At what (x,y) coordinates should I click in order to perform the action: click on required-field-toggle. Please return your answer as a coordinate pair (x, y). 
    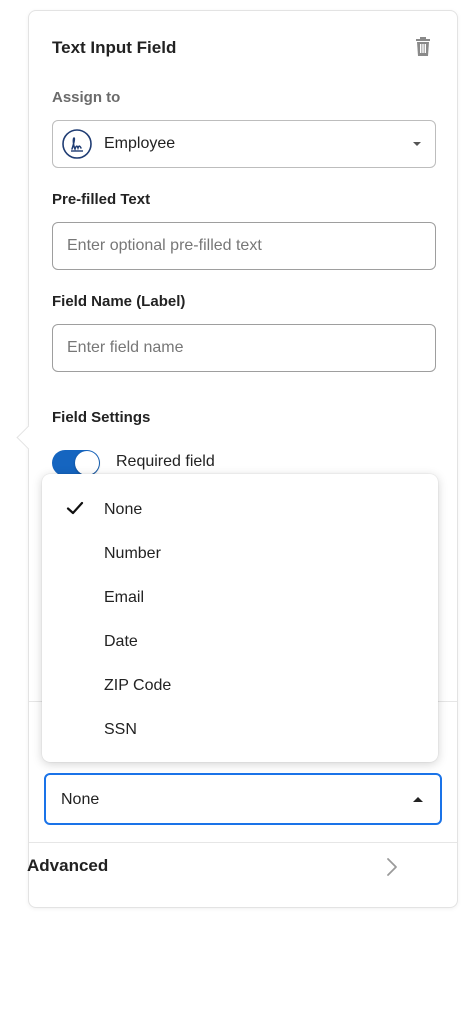
    Looking at the image, I should click on (76, 463).